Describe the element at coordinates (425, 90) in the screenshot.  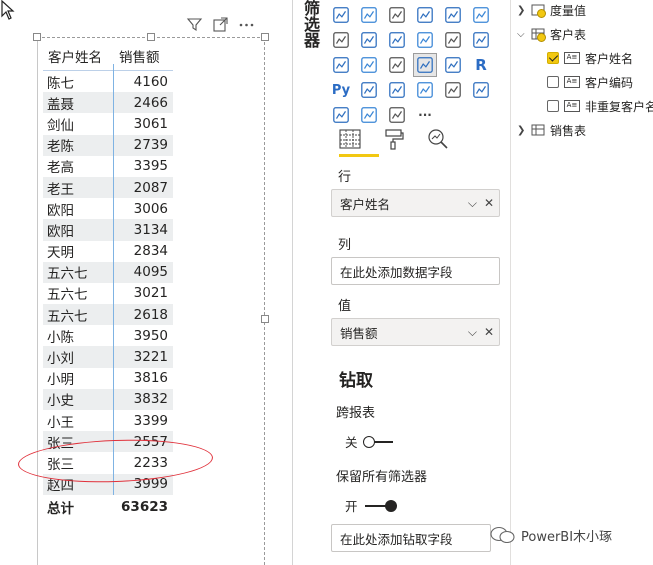
I see `qa-icon` at that location.